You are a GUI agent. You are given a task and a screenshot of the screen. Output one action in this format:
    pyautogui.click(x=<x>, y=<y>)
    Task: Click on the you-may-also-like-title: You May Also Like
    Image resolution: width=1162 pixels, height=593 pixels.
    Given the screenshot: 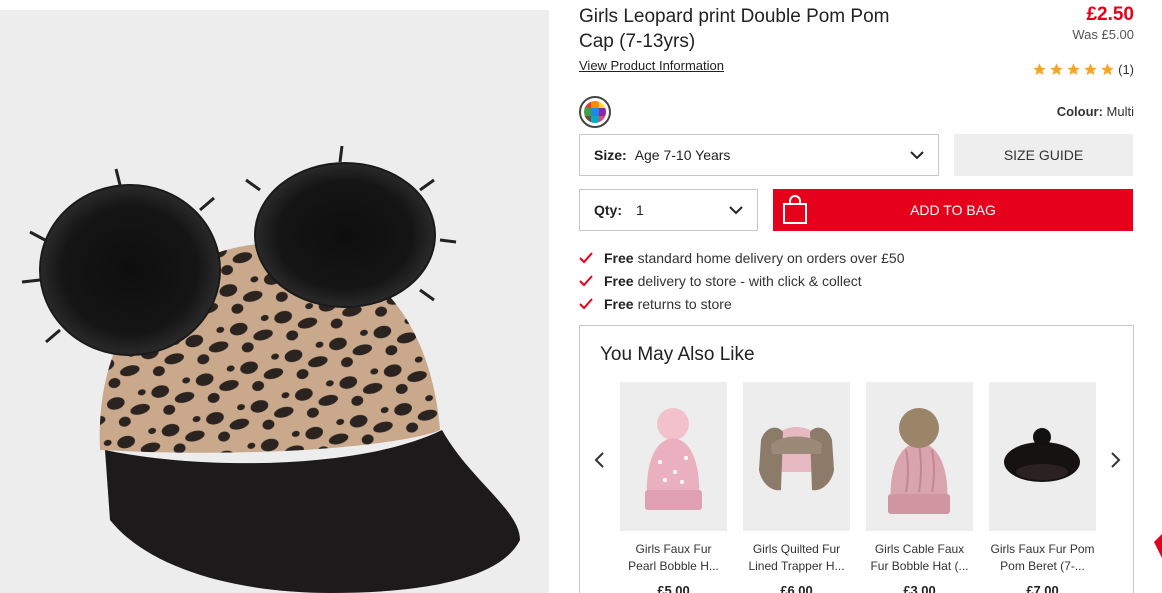 What is the action you would take?
    pyautogui.click(x=677, y=354)
    